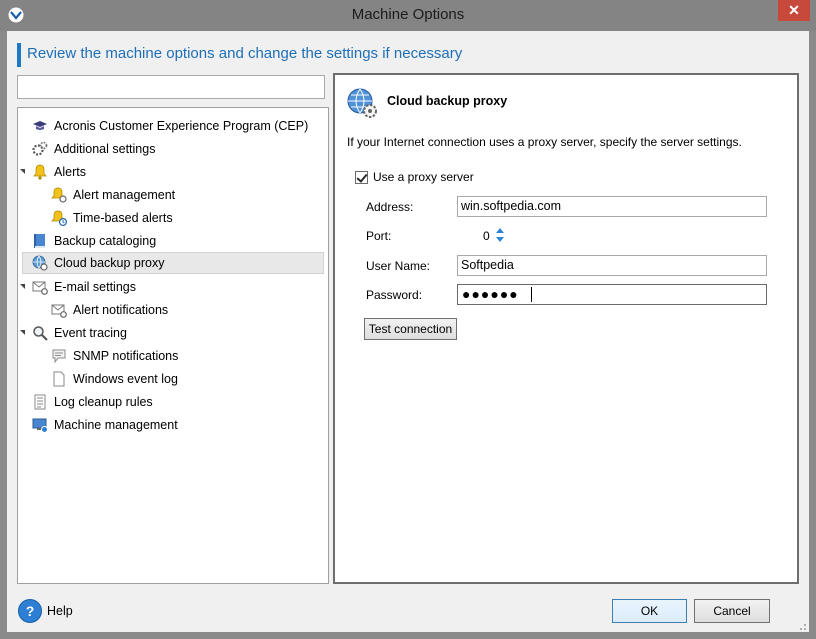 This screenshot has height=639, width=816. Describe the element at coordinates (30, 611) in the screenshot. I see `help-icon: ?` at that location.